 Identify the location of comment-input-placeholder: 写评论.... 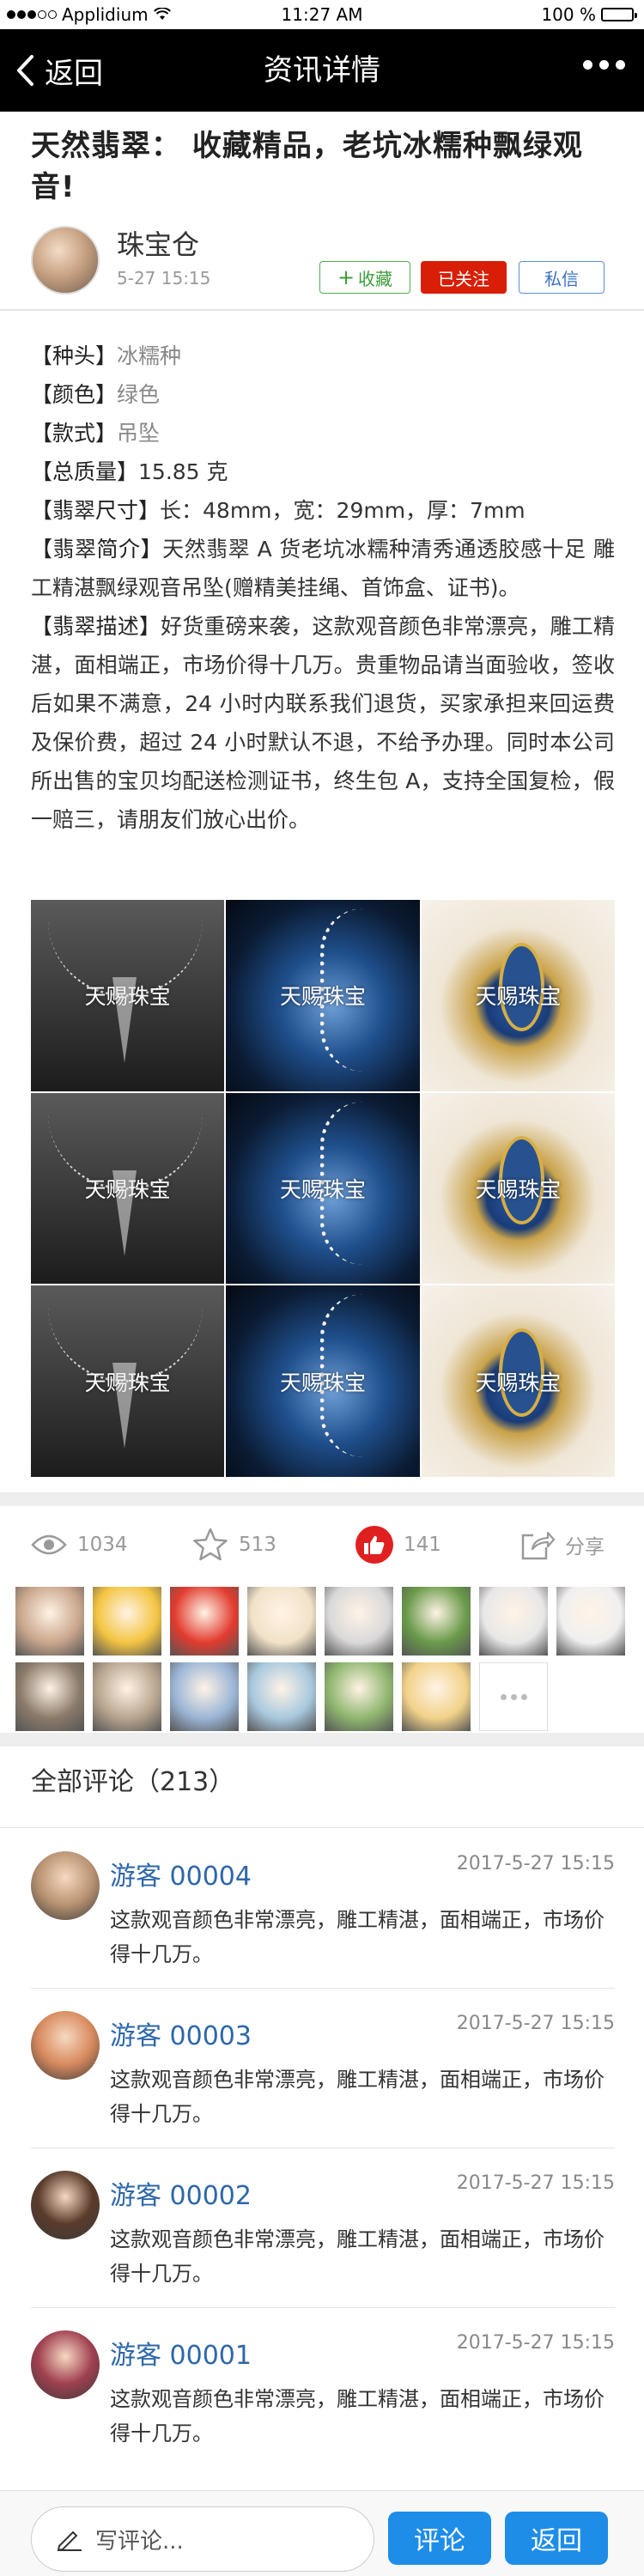
(139, 2541).